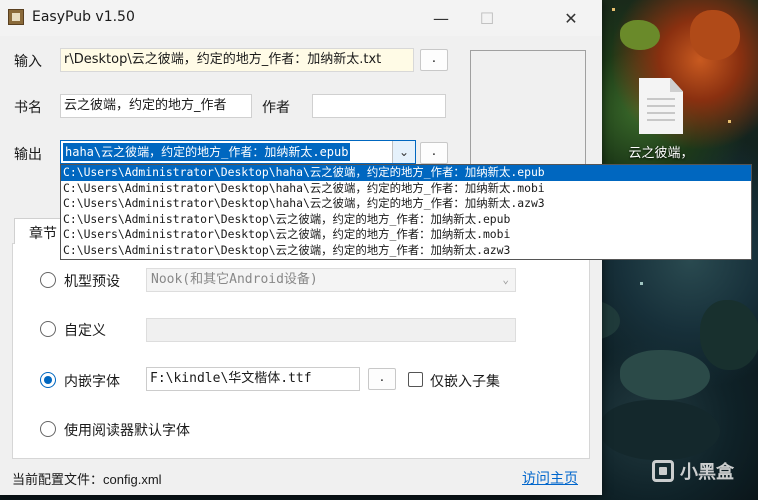 The height and width of the screenshot is (500, 758). What do you see at coordinates (48, 429) in the screenshot?
I see `default-font-radio` at bounding box center [48, 429].